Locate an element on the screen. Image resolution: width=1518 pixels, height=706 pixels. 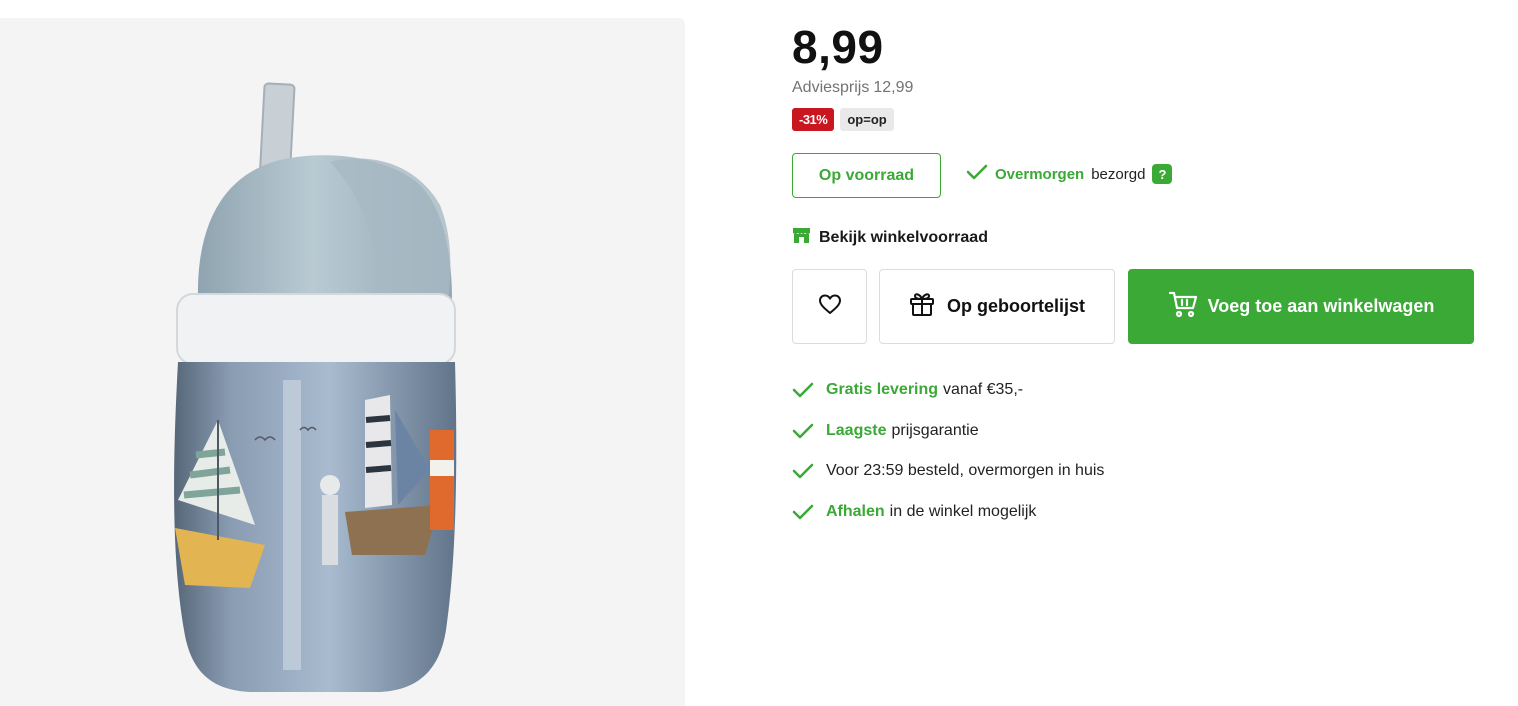
advice-price-value: 12,99 is located at coordinates (893, 87).